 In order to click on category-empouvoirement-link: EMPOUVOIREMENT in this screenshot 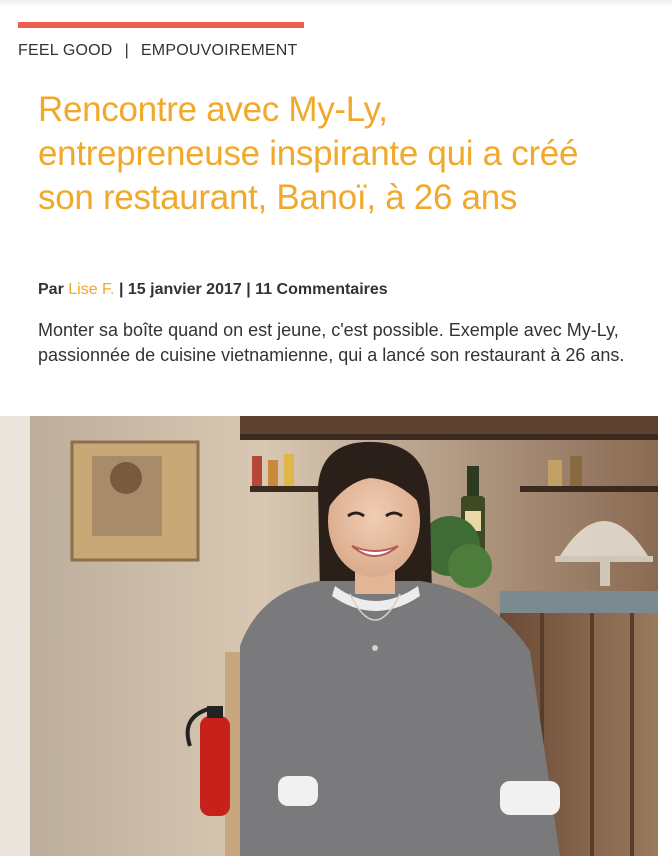, I will do `click(219, 50)`.